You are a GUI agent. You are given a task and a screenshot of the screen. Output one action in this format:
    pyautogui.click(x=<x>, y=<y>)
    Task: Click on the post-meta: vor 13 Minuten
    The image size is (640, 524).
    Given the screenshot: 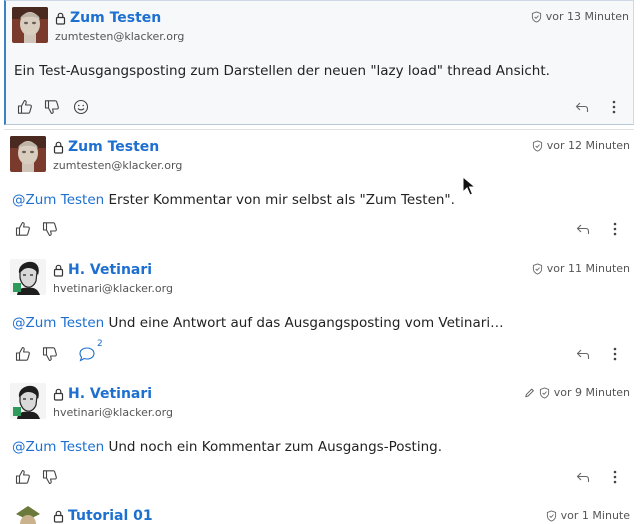 What is the action you would take?
    pyautogui.click(x=580, y=16)
    